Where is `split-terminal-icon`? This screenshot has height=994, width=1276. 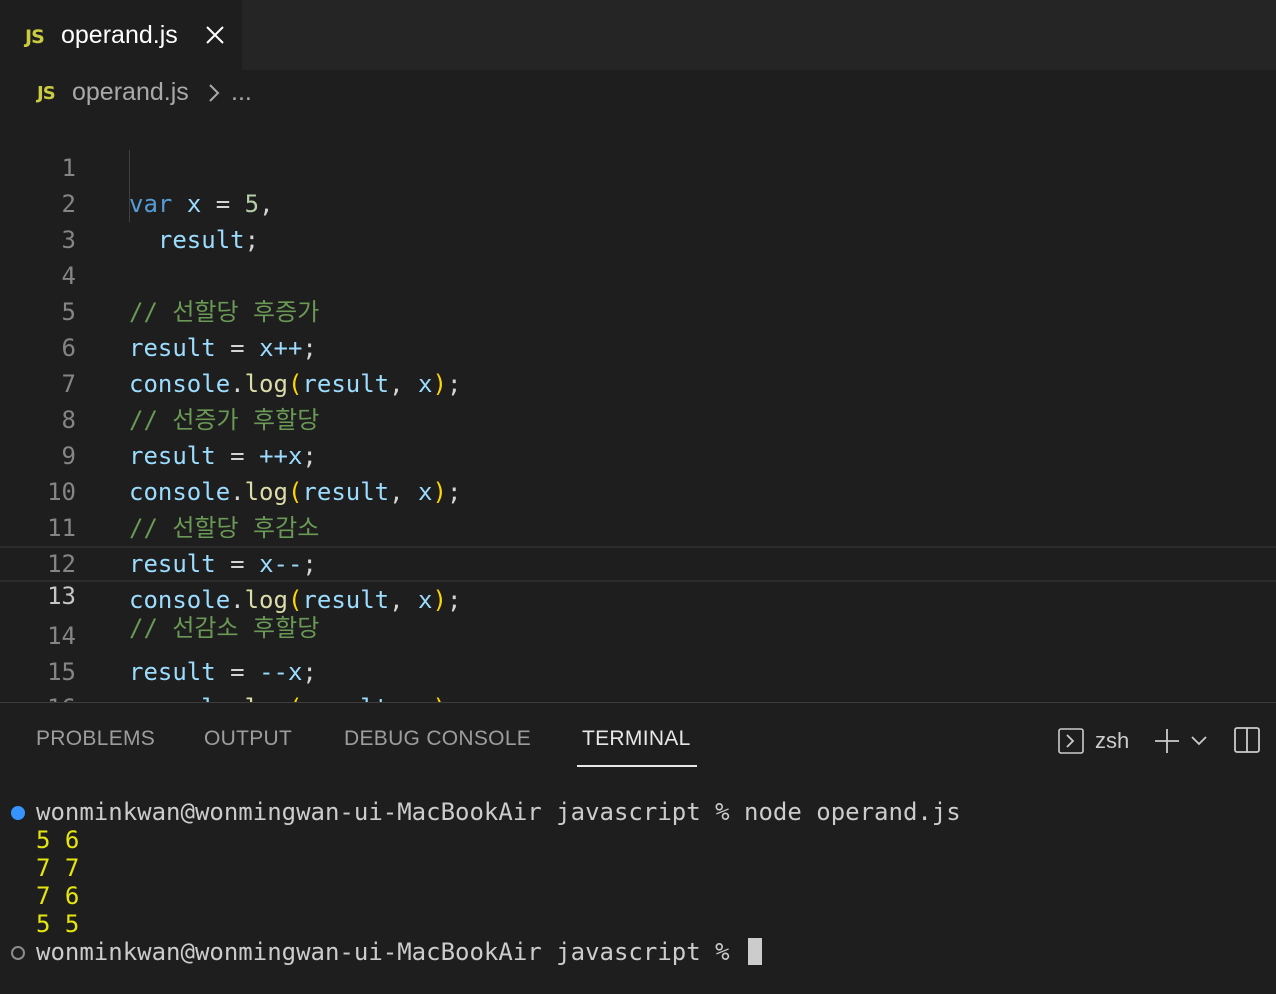
split-terminal-icon is located at coordinates (1247, 740).